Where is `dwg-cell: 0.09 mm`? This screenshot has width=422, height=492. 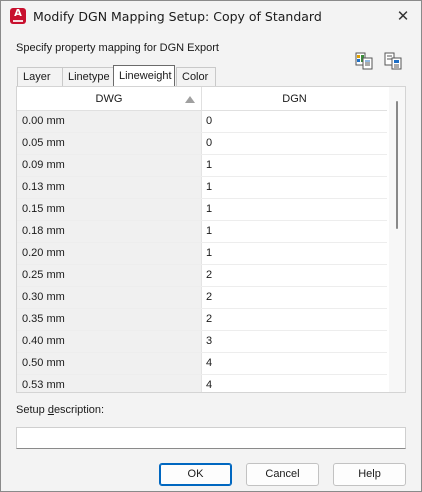
dwg-cell: 0.09 mm is located at coordinates (109, 165).